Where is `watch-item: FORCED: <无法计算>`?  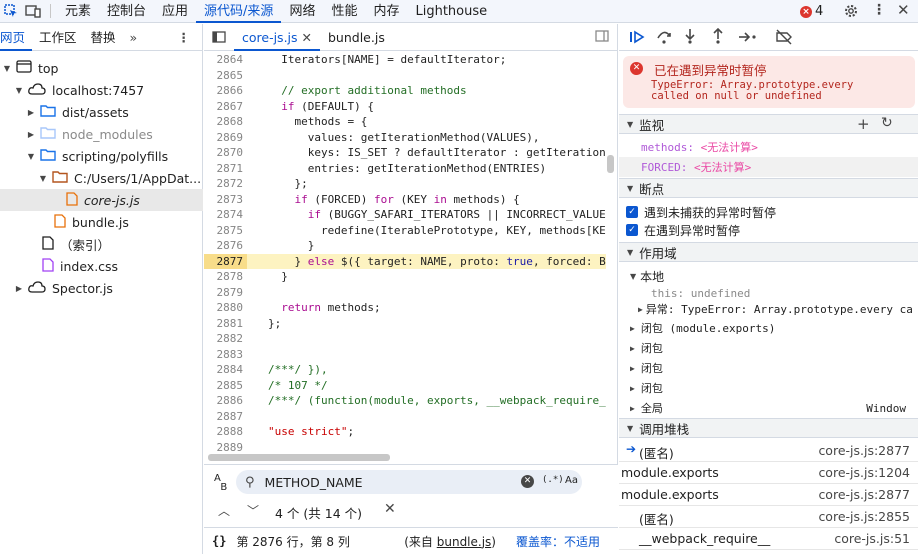
watch-item: FORCED: <无法计算> is located at coordinates (768, 167).